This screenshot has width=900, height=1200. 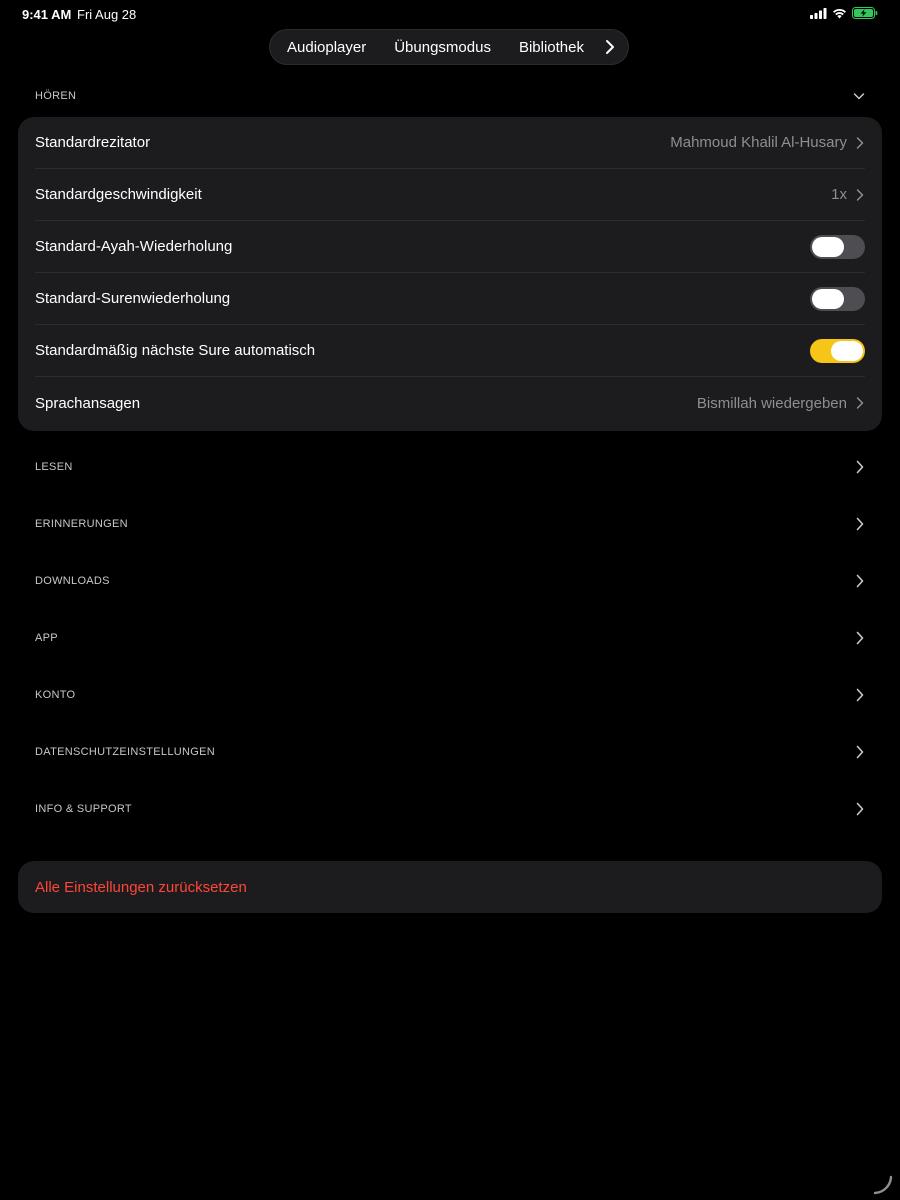 What do you see at coordinates (818, 13) in the screenshot?
I see `cellular-signal-icon` at bounding box center [818, 13].